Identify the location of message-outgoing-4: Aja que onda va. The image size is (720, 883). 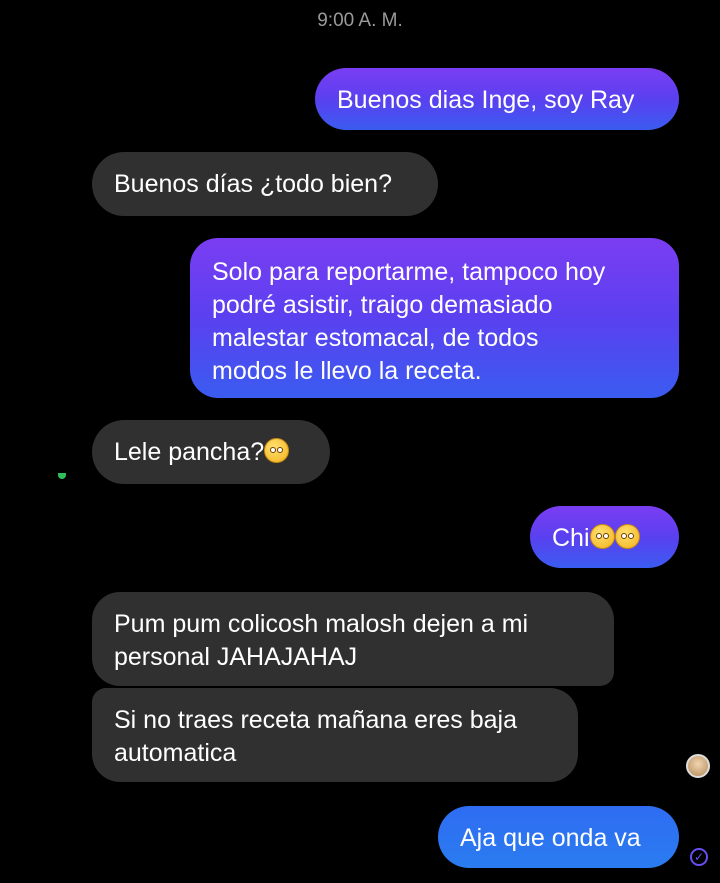
(558, 837).